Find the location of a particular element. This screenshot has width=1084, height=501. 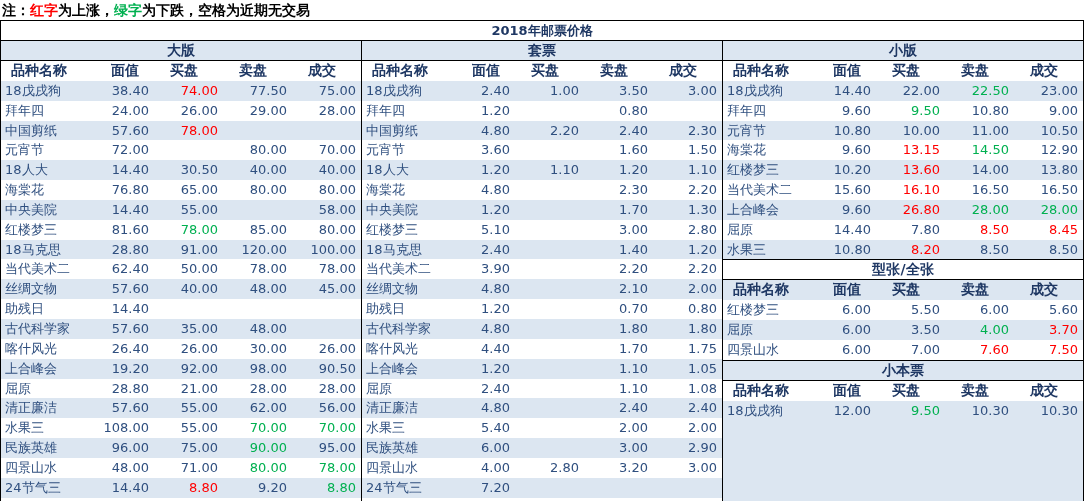

table-cell-text: 10.50 is located at coordinates (1058, 130).